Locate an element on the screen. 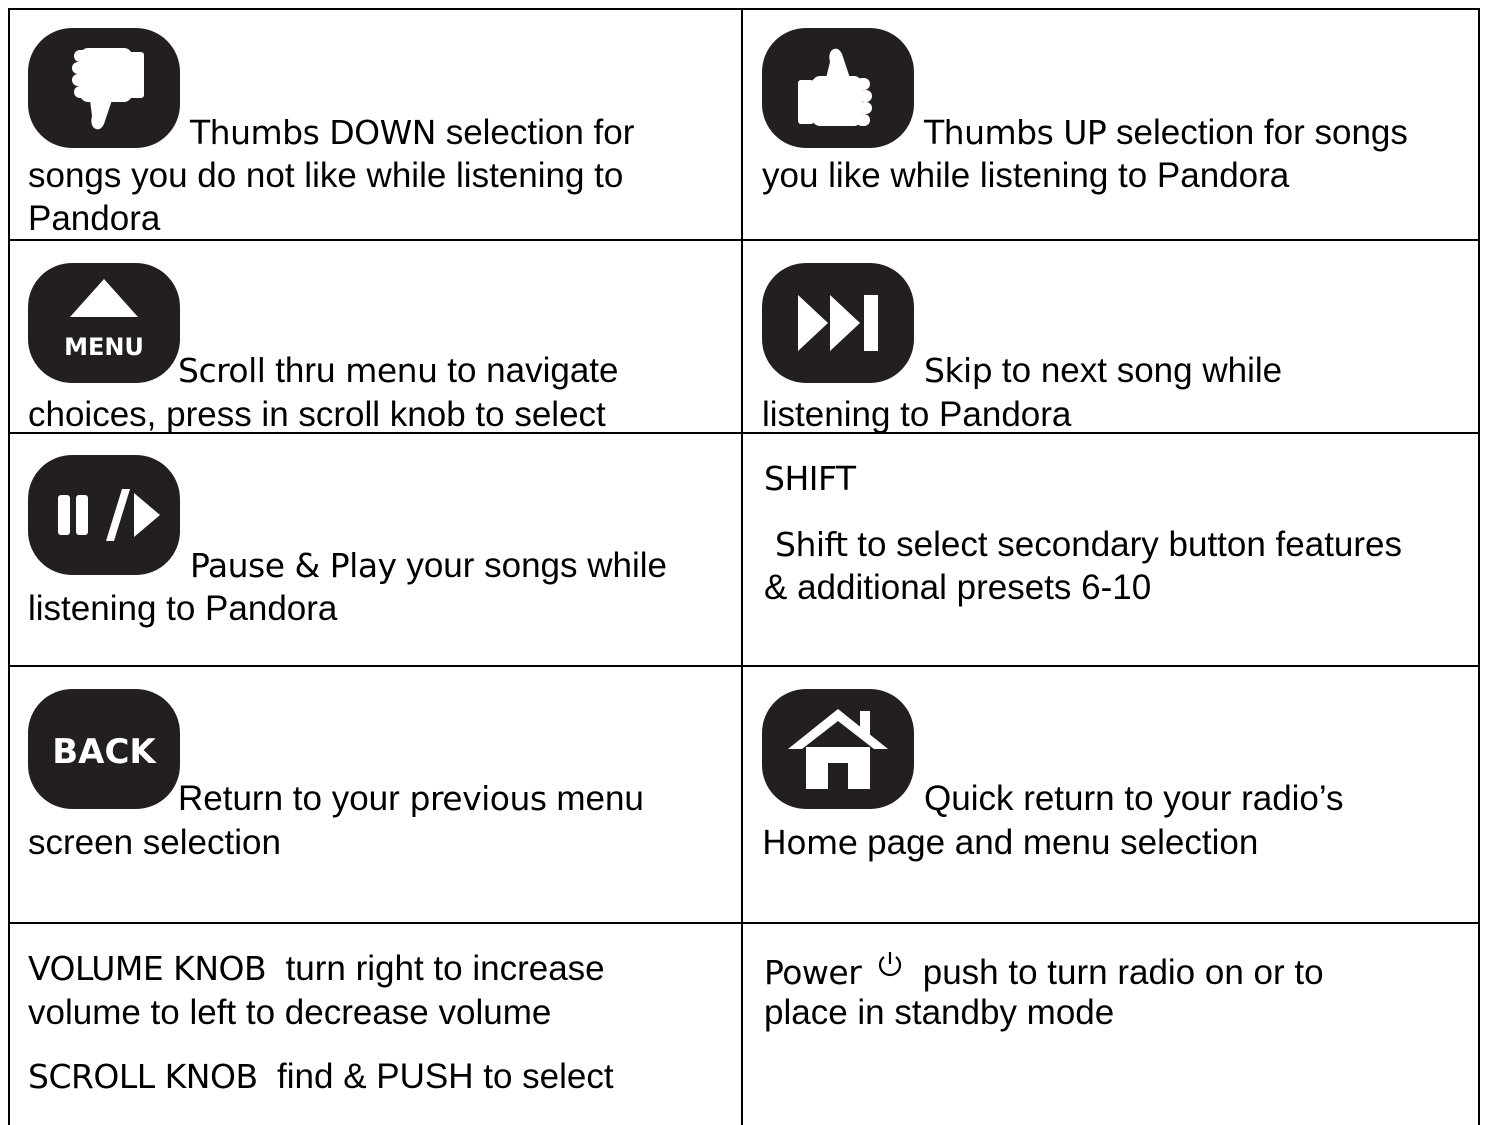  volume-line-2: volume to left to decrease volume is located at coordinates (290, 1012).